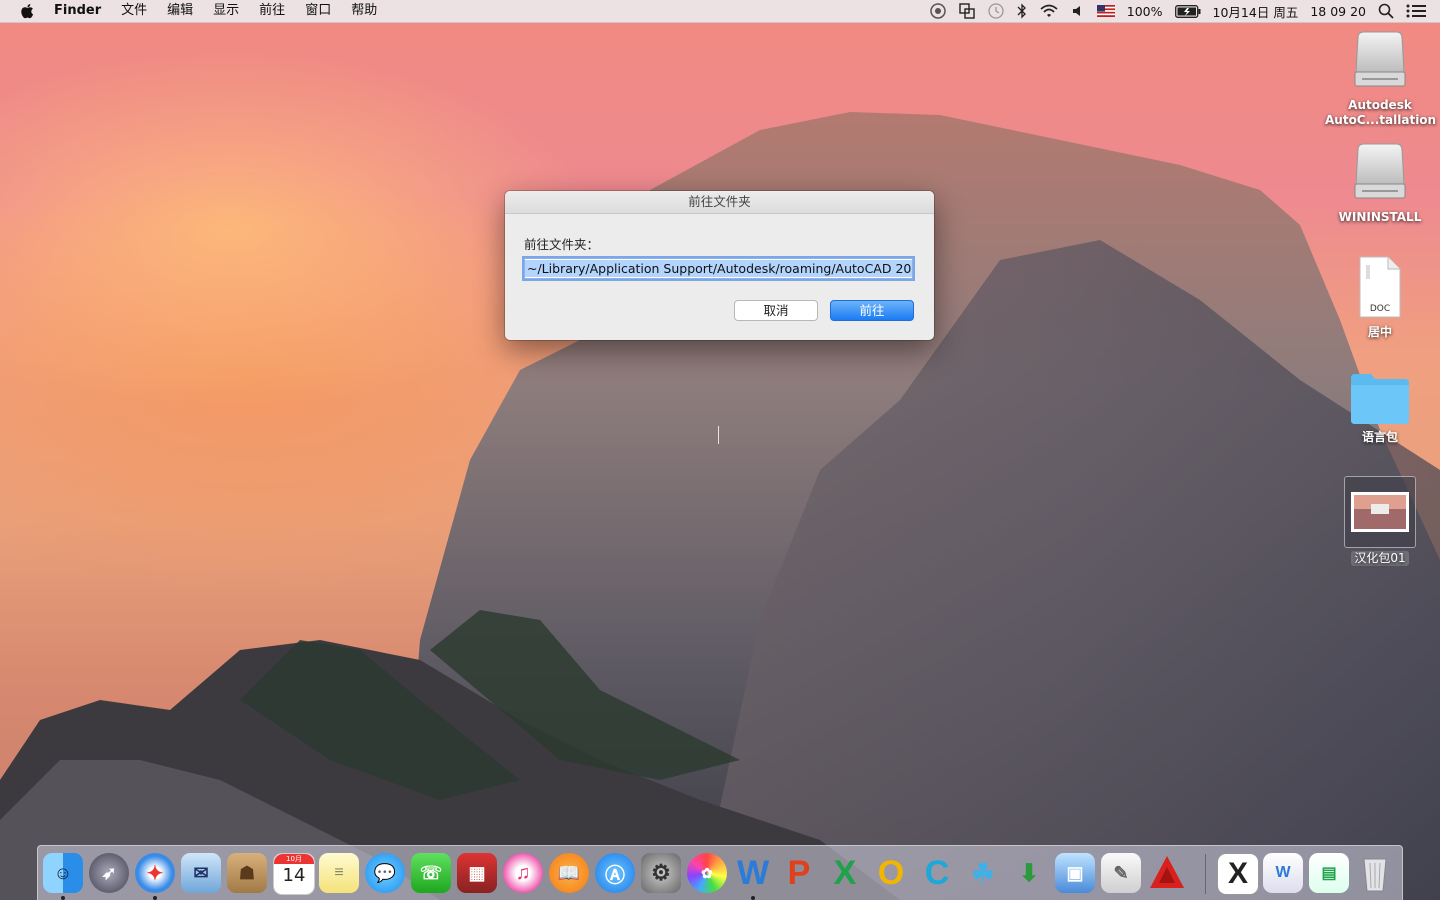 Image resolution: width=1440 pixels, height=900 pixels. Describe the element at coordinates (1256, 11) in the screenshot. I see `menu-date: 10月14日 周五` at that location.